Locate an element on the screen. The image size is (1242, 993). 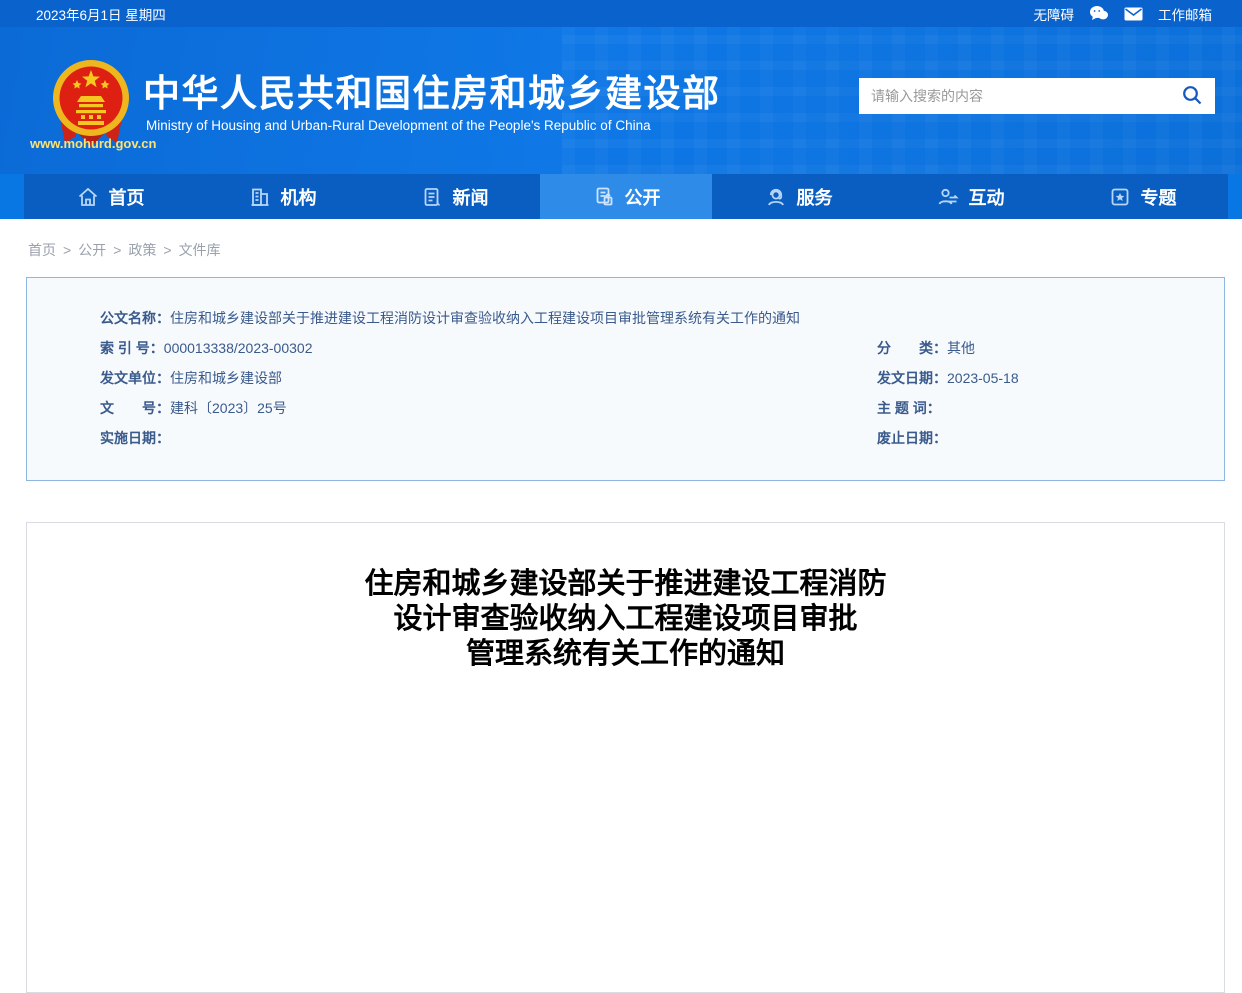
meta-label-issuing-unit: 发文单位： is located at coordinates (135, 378).